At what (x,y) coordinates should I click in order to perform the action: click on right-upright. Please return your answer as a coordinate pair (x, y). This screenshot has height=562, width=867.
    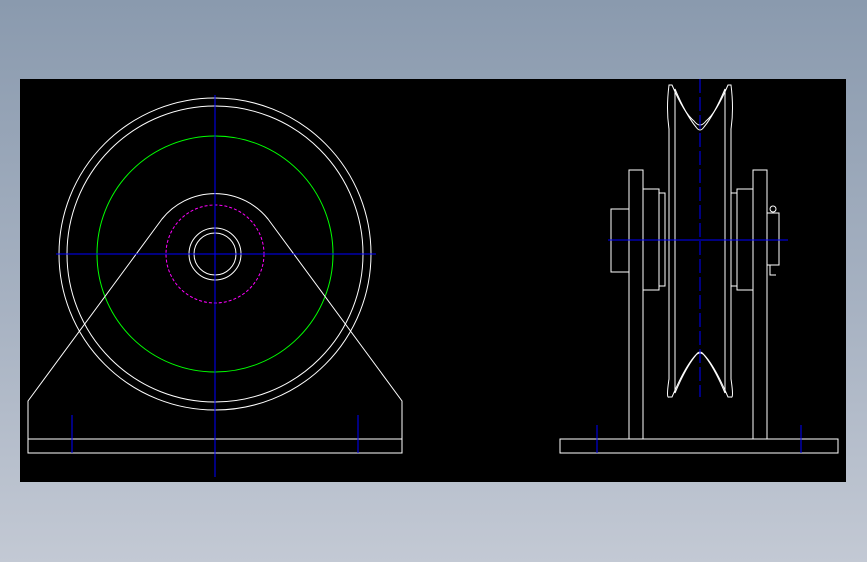
    Looking at the image, I should click on (760, 304).